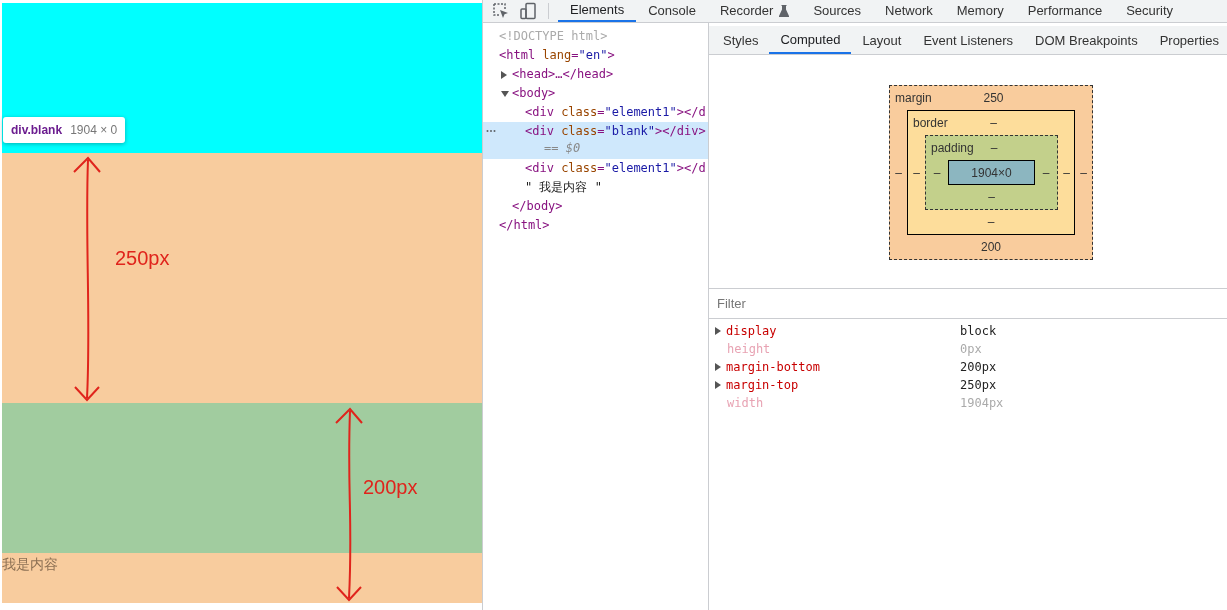 The image size is (1227, 610). I want to click on dom-node: <html lang="en">, so click(595, 55).